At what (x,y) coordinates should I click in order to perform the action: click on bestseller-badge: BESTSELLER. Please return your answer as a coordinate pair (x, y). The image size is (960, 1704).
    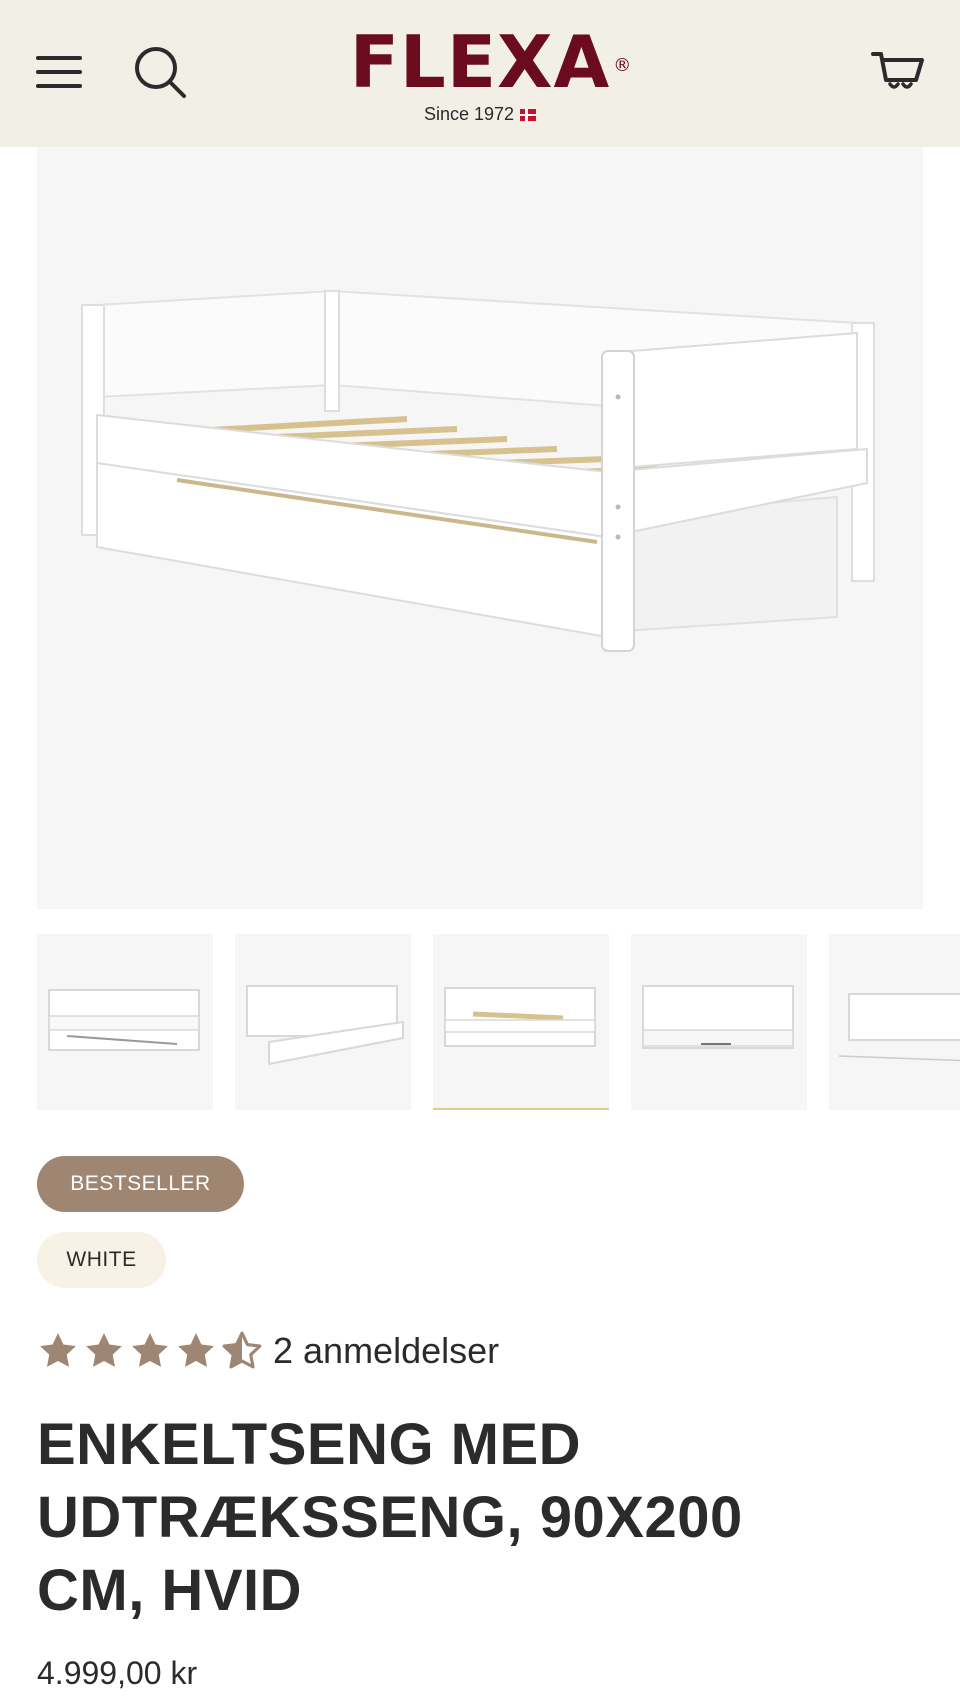
    Looking at the image, I should click on (140, 1184).